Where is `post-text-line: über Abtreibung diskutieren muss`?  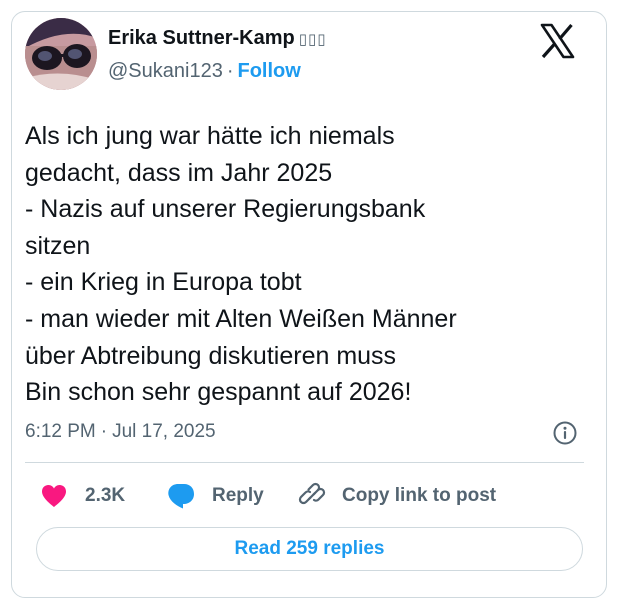
post-text-line: über Abtreibung diskutieren muss is located at coordinates (211, 355).